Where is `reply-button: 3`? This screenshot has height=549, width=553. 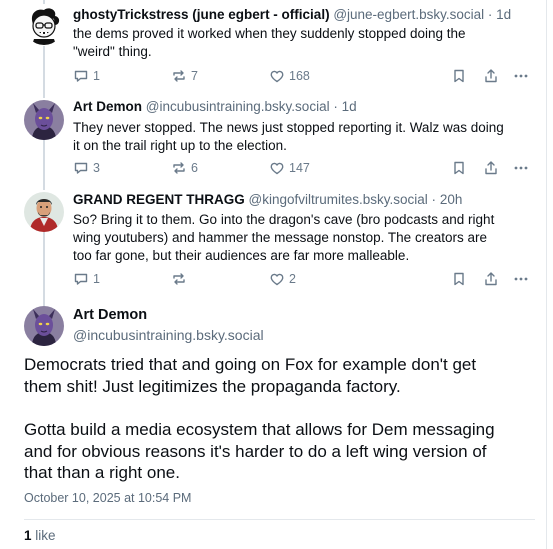 reply-button: 3 is located at coordinates (86, 168).